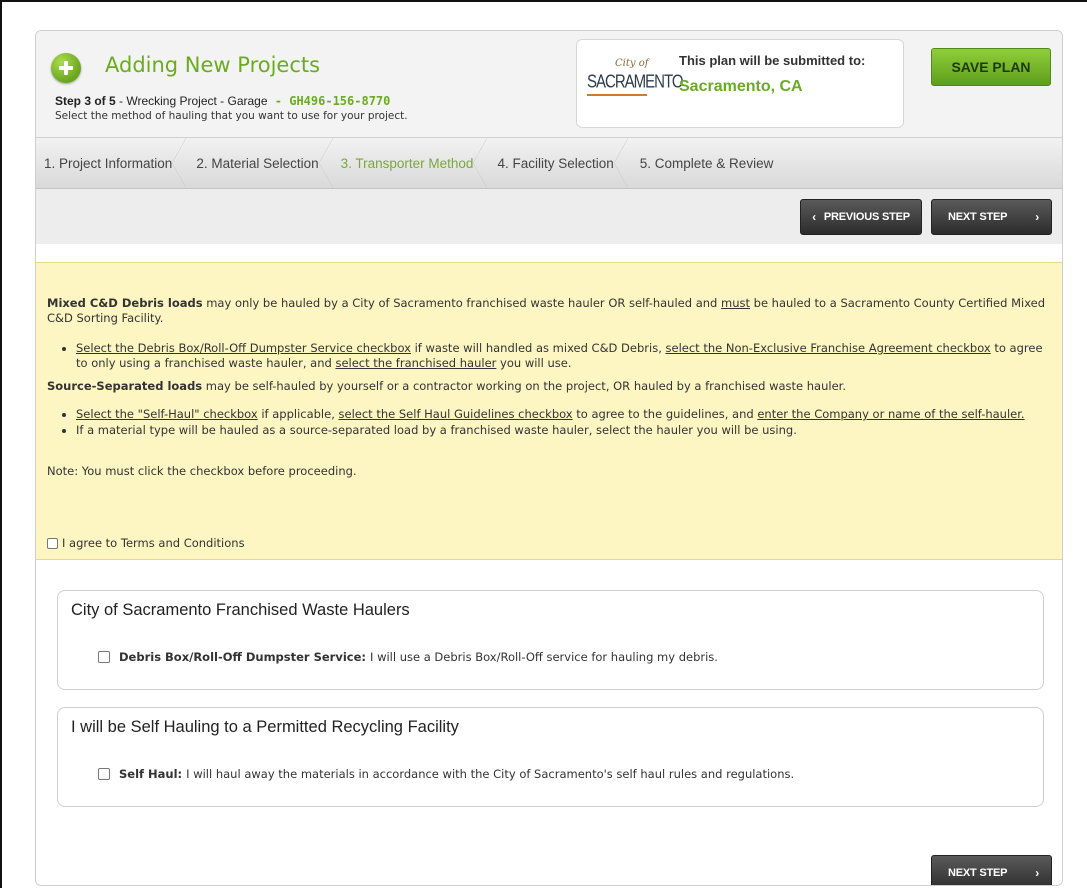 The image size is (1087, 888). I want to click on terms-agreement: I agree to Terms and Conditions, so click(146, 543).